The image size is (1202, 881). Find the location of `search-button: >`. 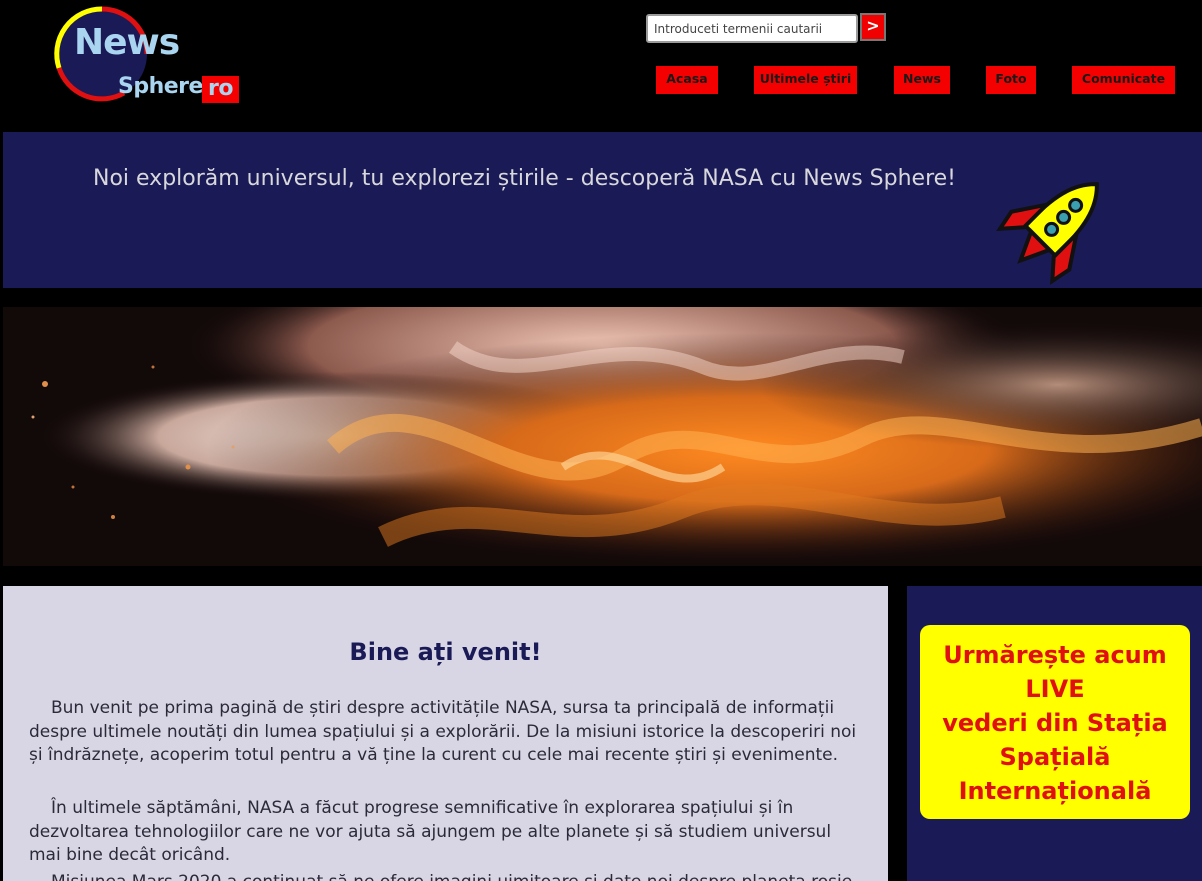

search-button: > is located at coordinates (873, 27).